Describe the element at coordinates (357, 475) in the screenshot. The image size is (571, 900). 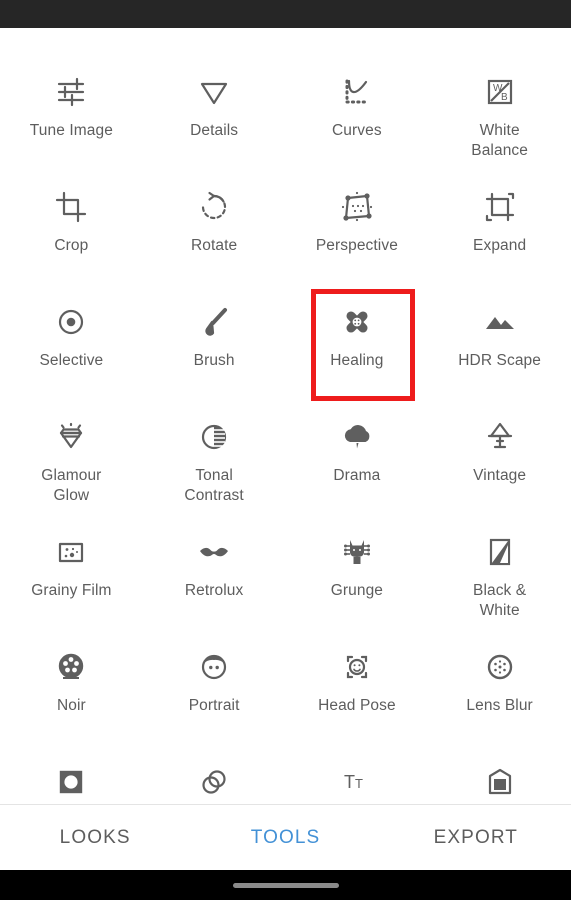
I see `tool-label: Drama` at that location.